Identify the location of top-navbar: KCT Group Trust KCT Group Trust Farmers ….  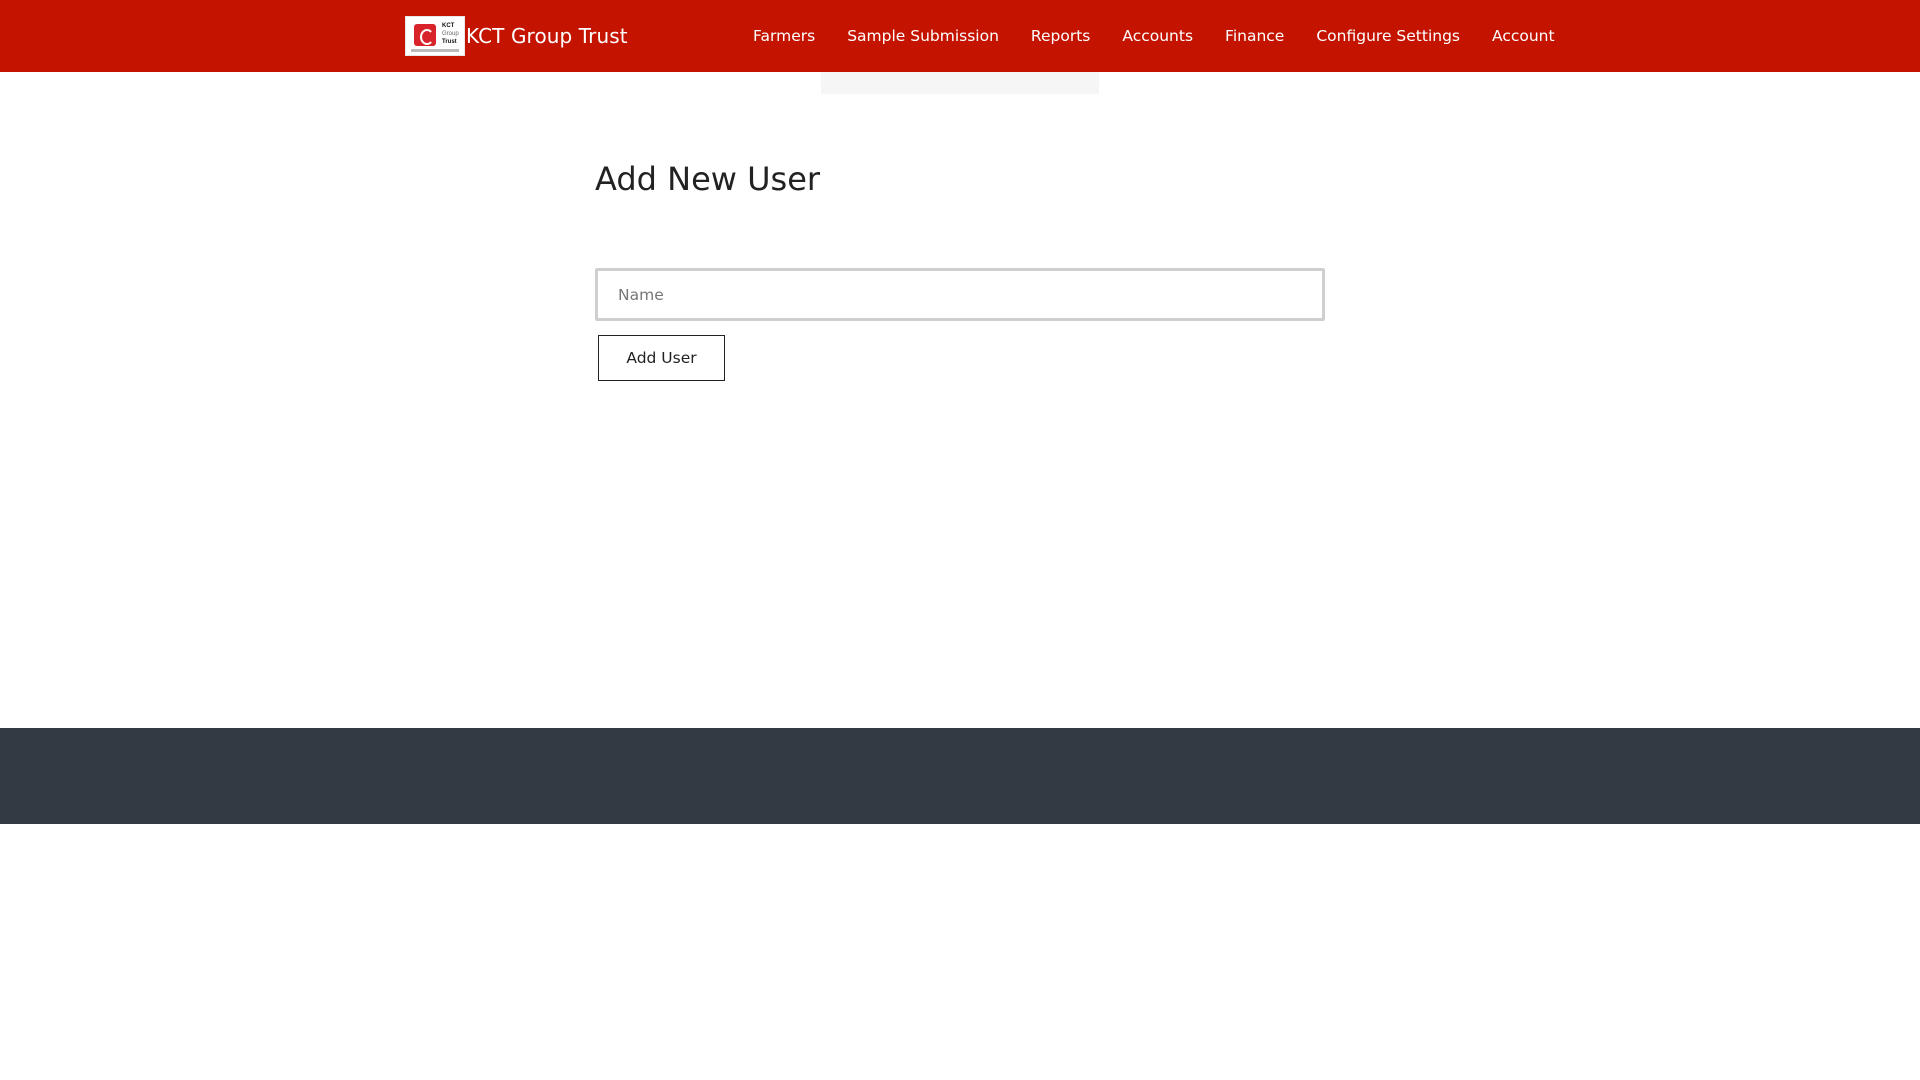
(960, 36).